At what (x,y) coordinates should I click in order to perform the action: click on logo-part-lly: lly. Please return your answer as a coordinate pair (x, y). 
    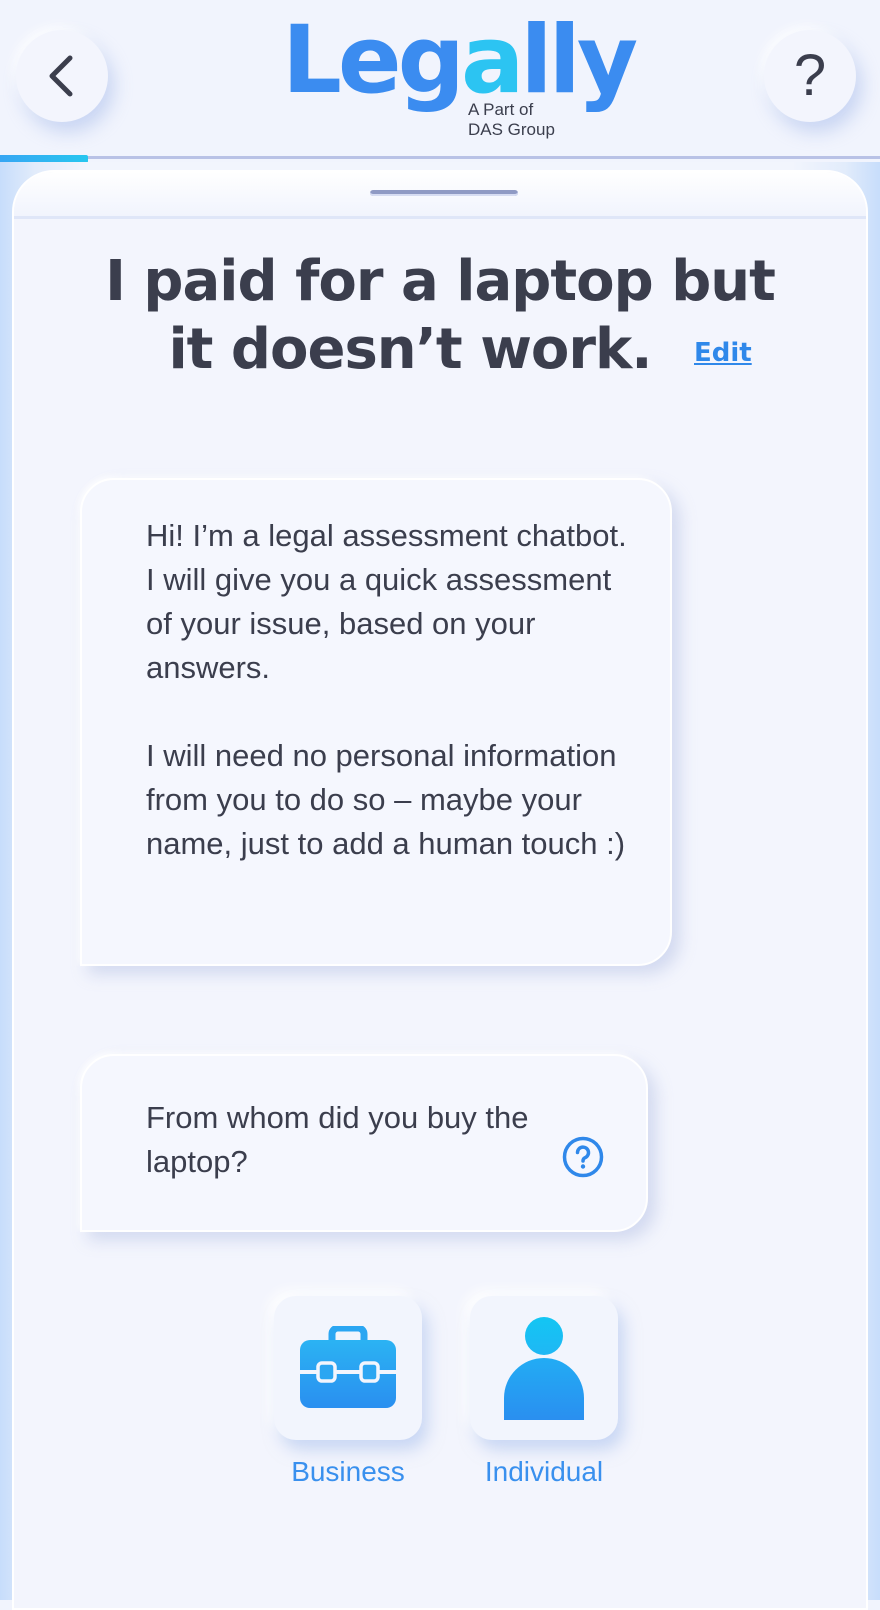
    Looking at the image, I should click on (579, 60).